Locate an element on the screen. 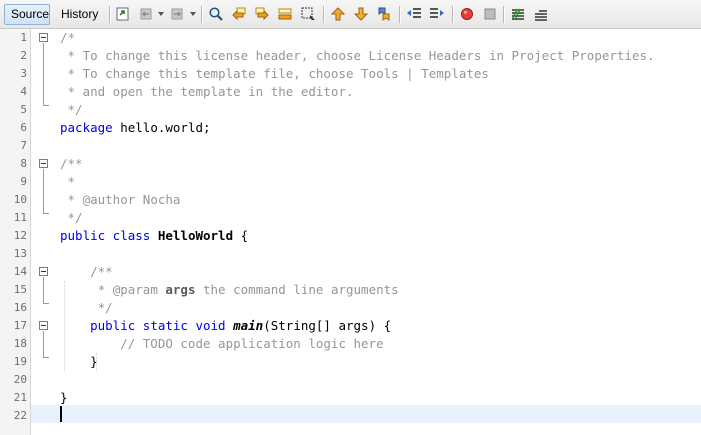  code-line-8: /** is located at coordinates (71, 163).